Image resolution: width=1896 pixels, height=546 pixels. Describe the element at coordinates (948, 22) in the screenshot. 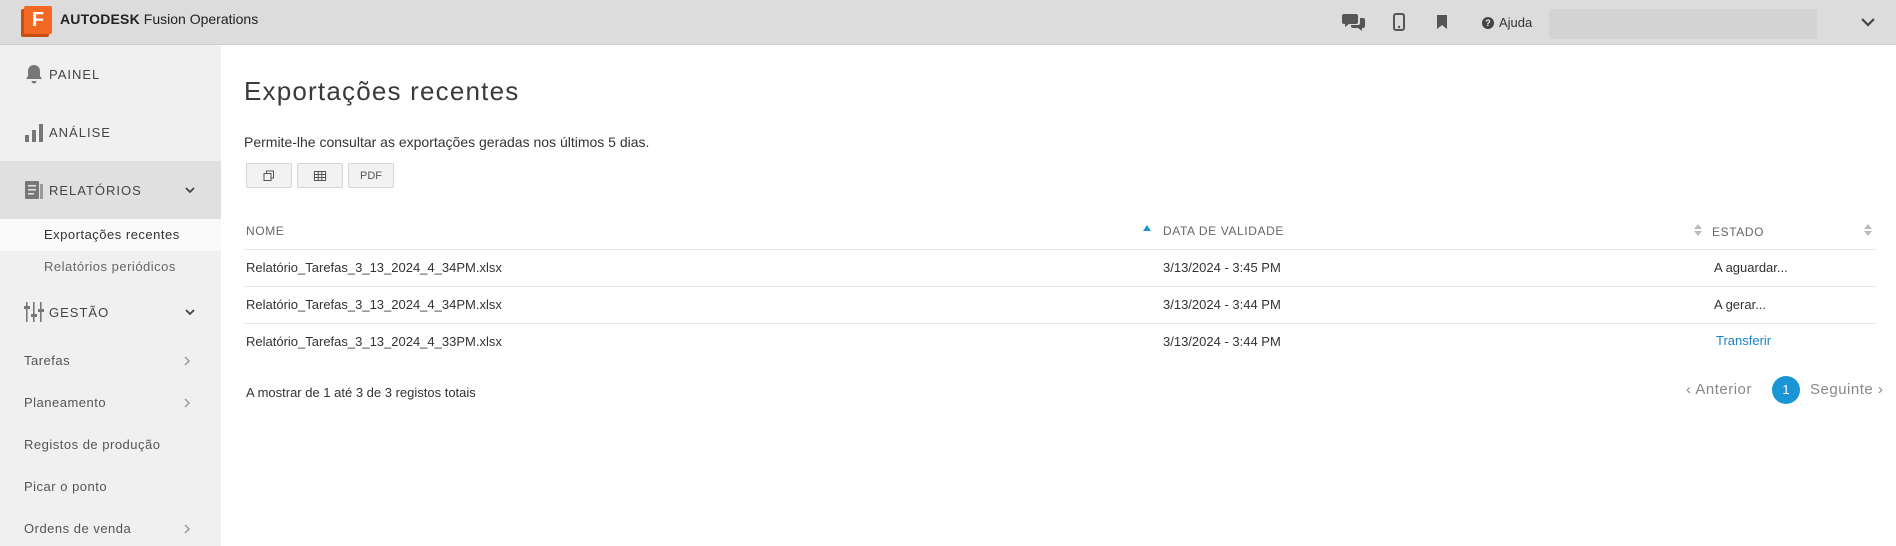

I see `top-bar: F AUTODESK Fusion Operations ? Ajuda` at that location.